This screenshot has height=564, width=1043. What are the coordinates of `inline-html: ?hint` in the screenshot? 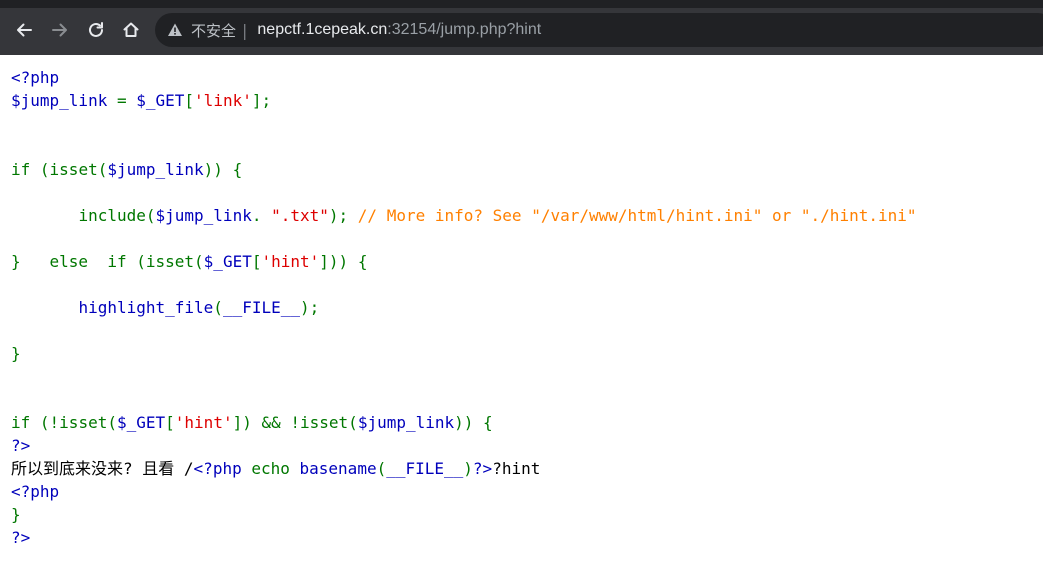 It's located at (516, 468).